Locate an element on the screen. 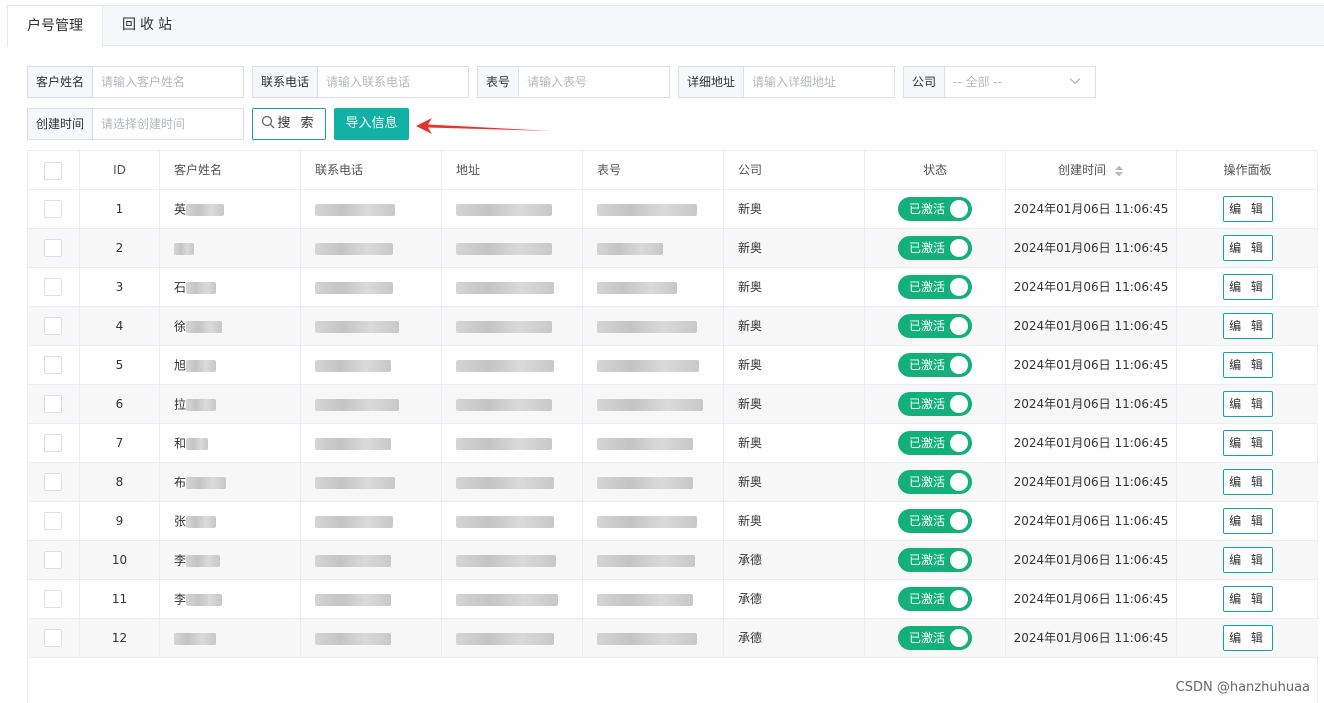  tab-recycle-bin: 回收站 is located at coordinates (149, 25).